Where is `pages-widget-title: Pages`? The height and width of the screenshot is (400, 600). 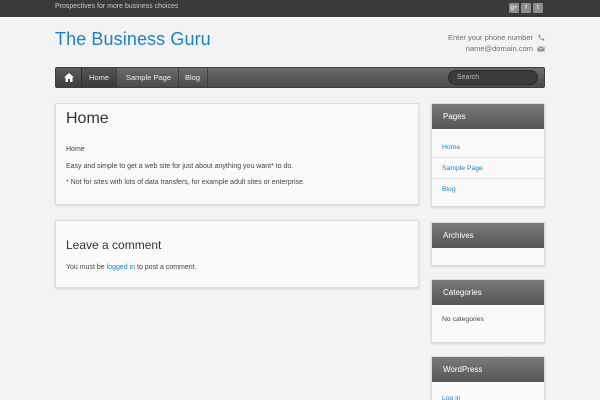
pages-widget-title: Pages is located at coordinates (488, 116).